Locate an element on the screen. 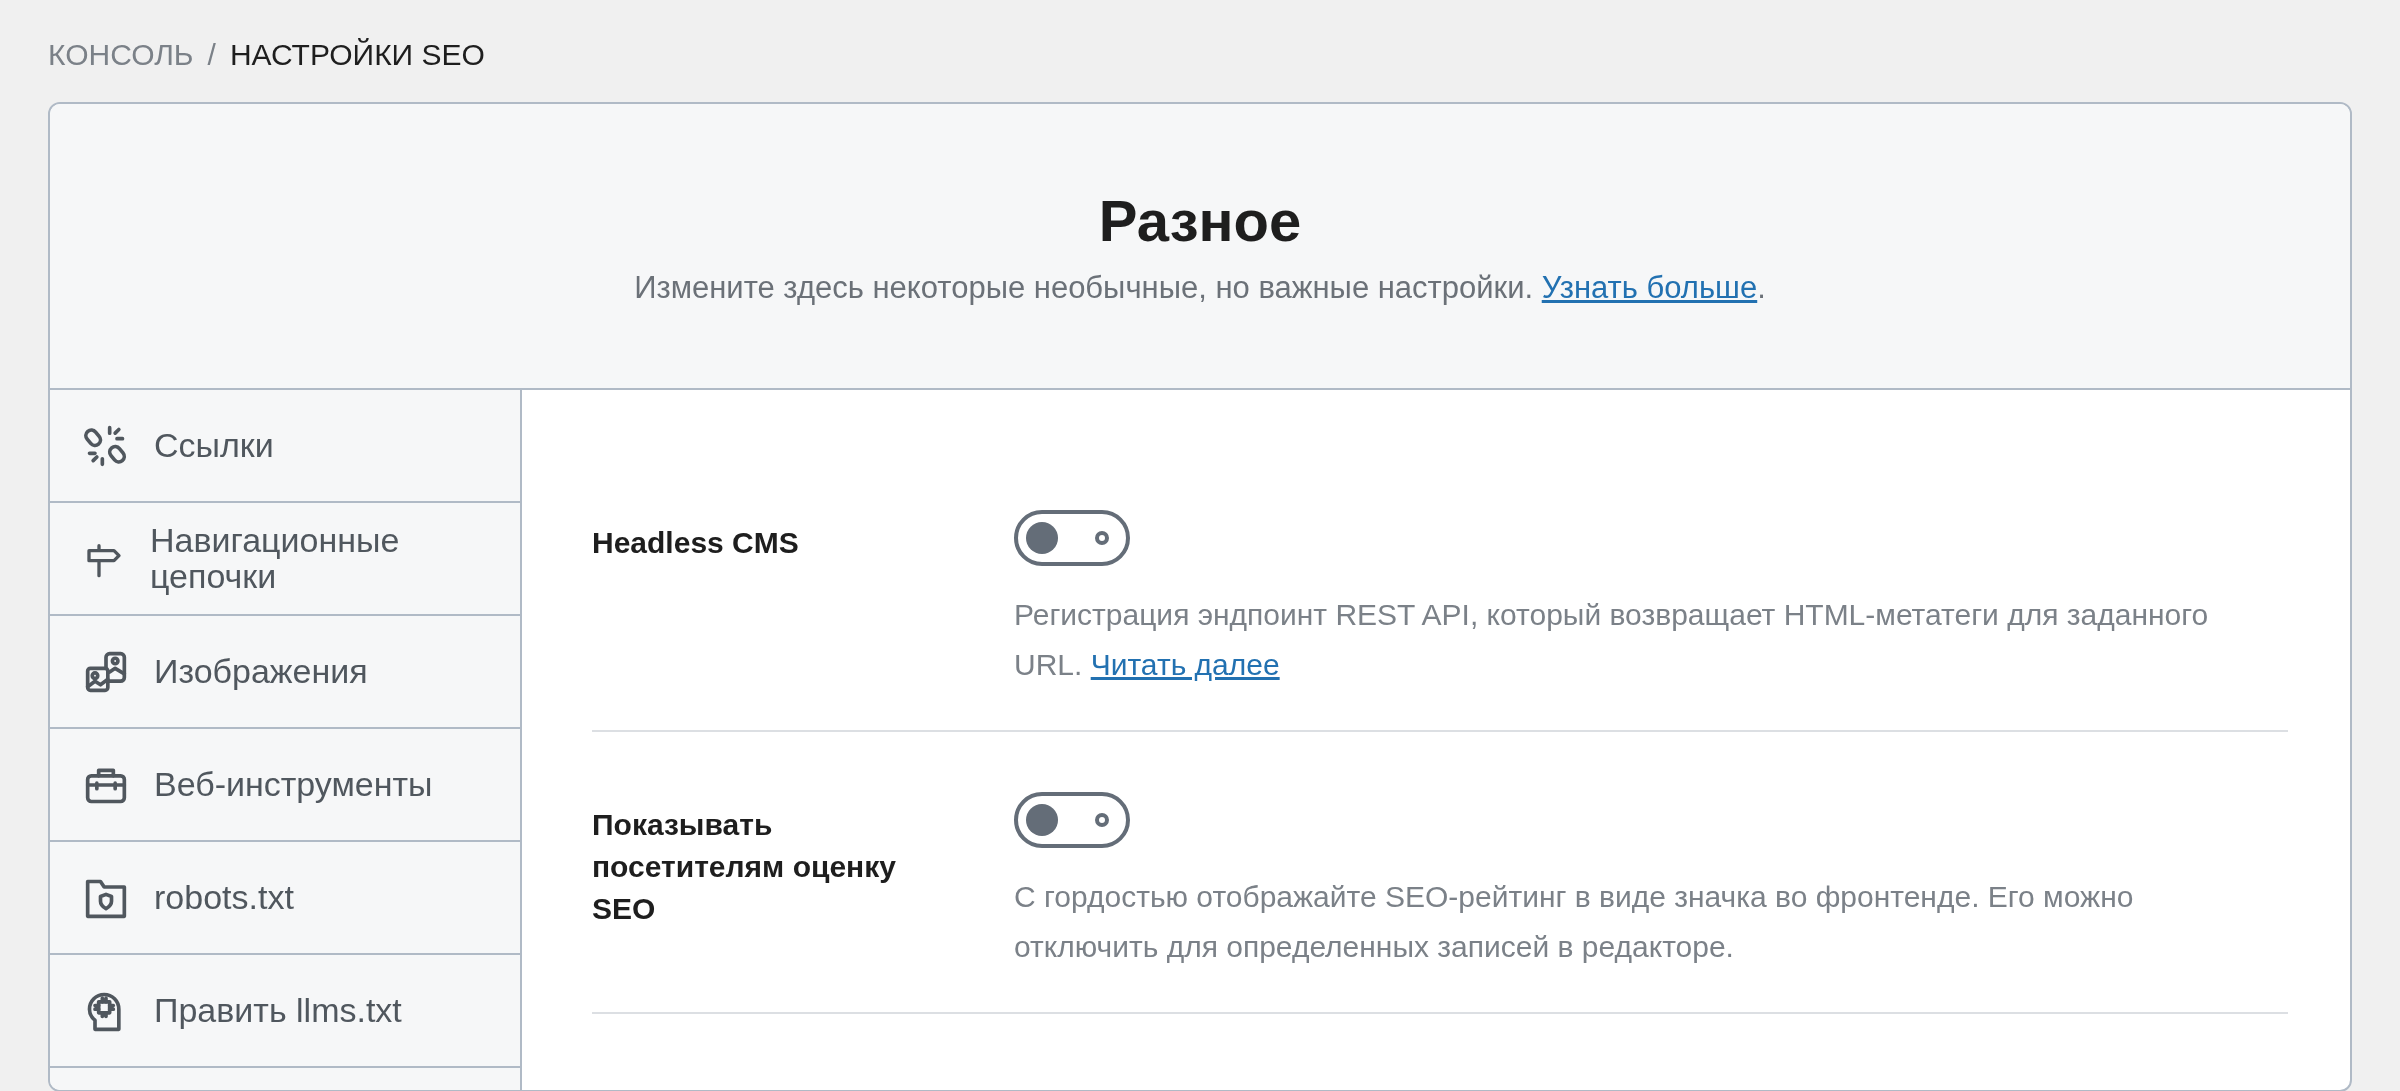  breadcrumb-link: КОНСОЛЬ is located at coordinates (121, 55).